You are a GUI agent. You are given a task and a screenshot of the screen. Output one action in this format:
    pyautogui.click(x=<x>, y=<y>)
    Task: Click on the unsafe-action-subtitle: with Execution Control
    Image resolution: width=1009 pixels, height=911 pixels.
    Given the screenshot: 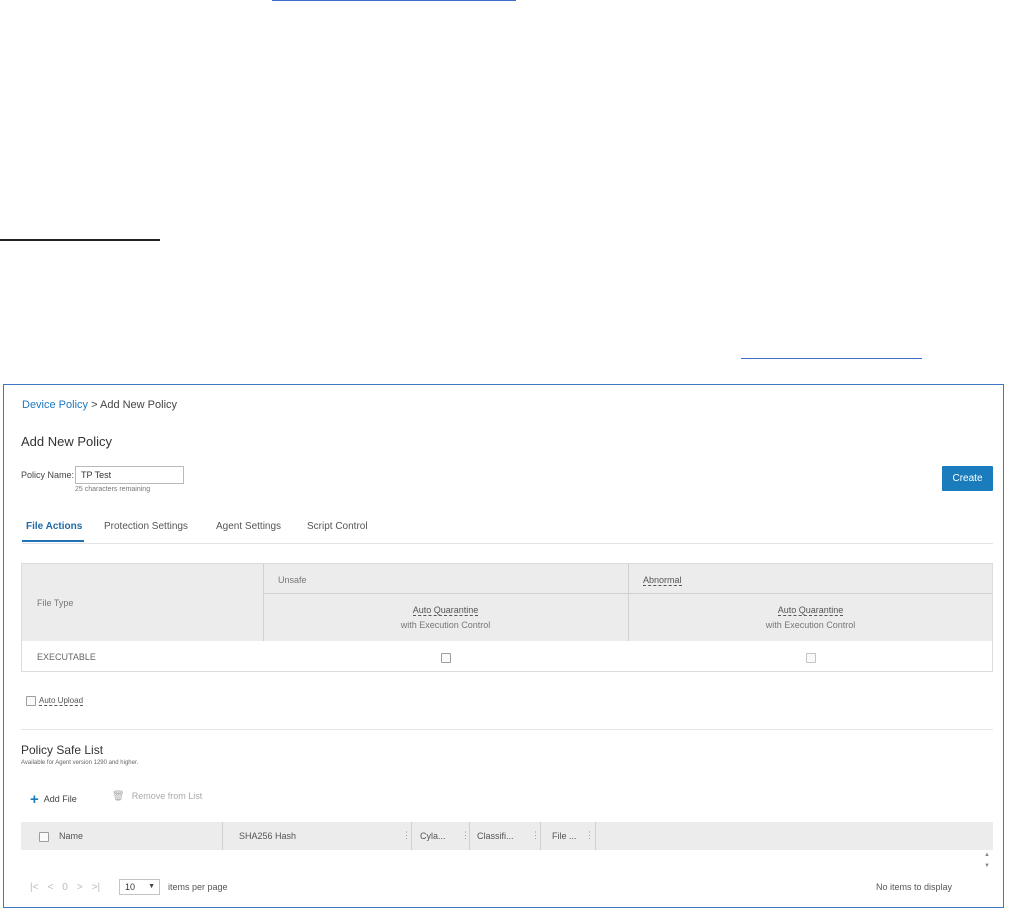 What is the action you would take?
    pyautogui.click(x=445, y=625)
    